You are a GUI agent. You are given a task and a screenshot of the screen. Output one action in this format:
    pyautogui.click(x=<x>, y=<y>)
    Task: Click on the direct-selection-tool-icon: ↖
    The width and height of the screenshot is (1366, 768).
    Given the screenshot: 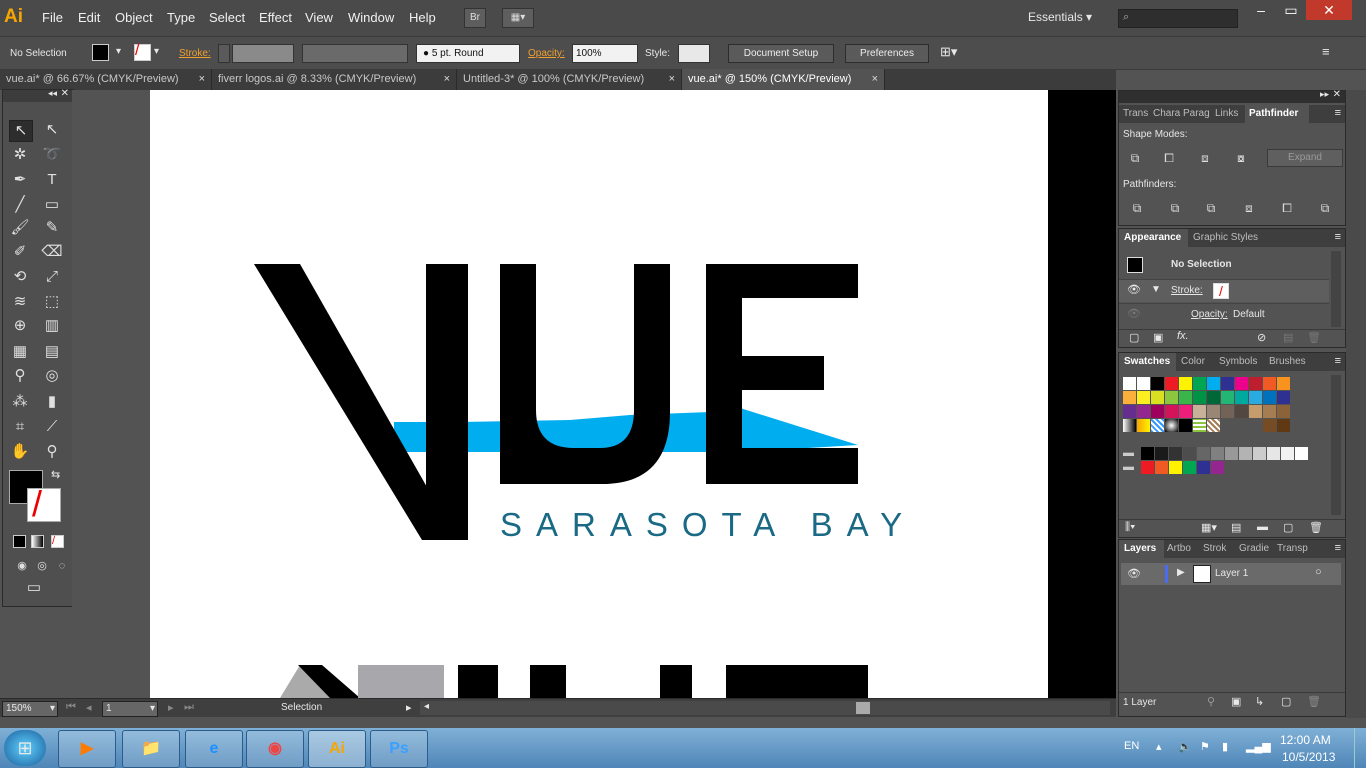 What is the action you would take?
    pyautogui.click(x=52, y=130)
    